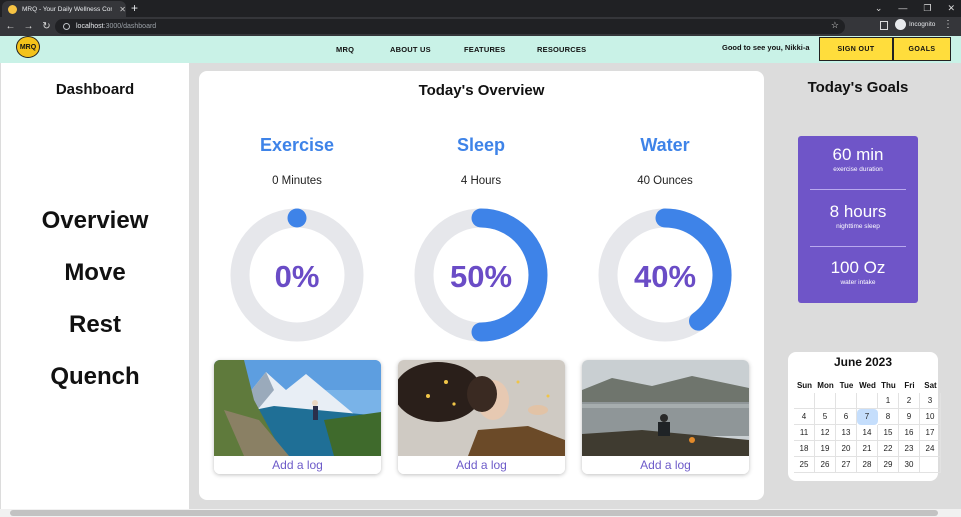 The width and height of the screenshot is (961, 517). Describe the element at coordinates (915, 24) in the screenshot. I see `incognito-indicator: Incognito` at that location.